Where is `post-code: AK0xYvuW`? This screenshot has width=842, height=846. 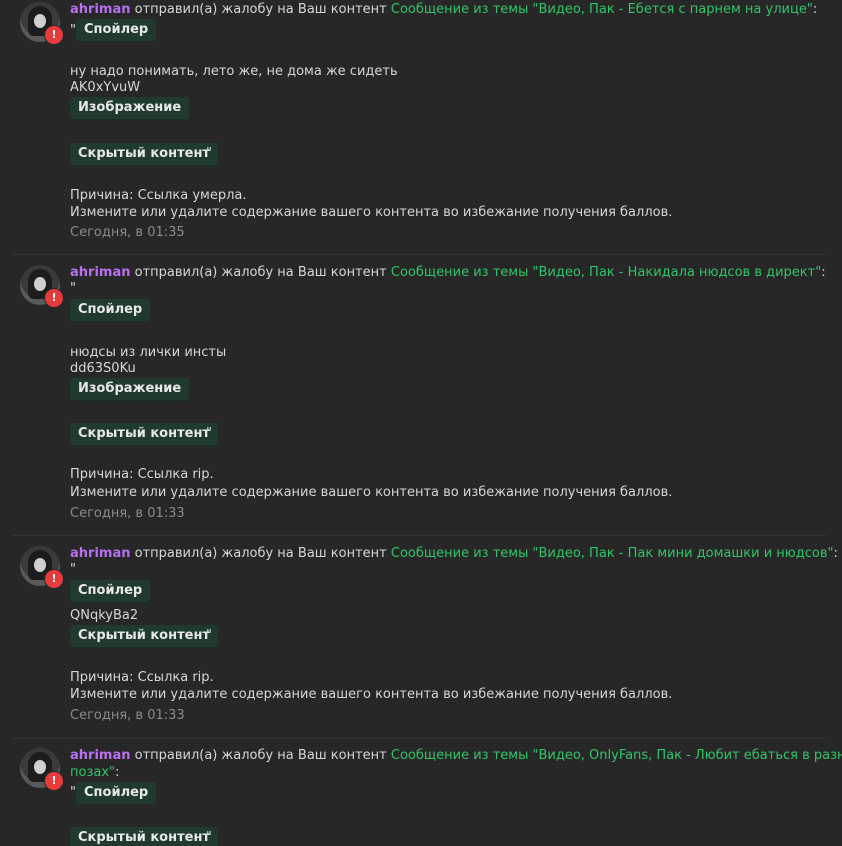
post-code: AK0xYvuW is located at coordinates (105, 87).